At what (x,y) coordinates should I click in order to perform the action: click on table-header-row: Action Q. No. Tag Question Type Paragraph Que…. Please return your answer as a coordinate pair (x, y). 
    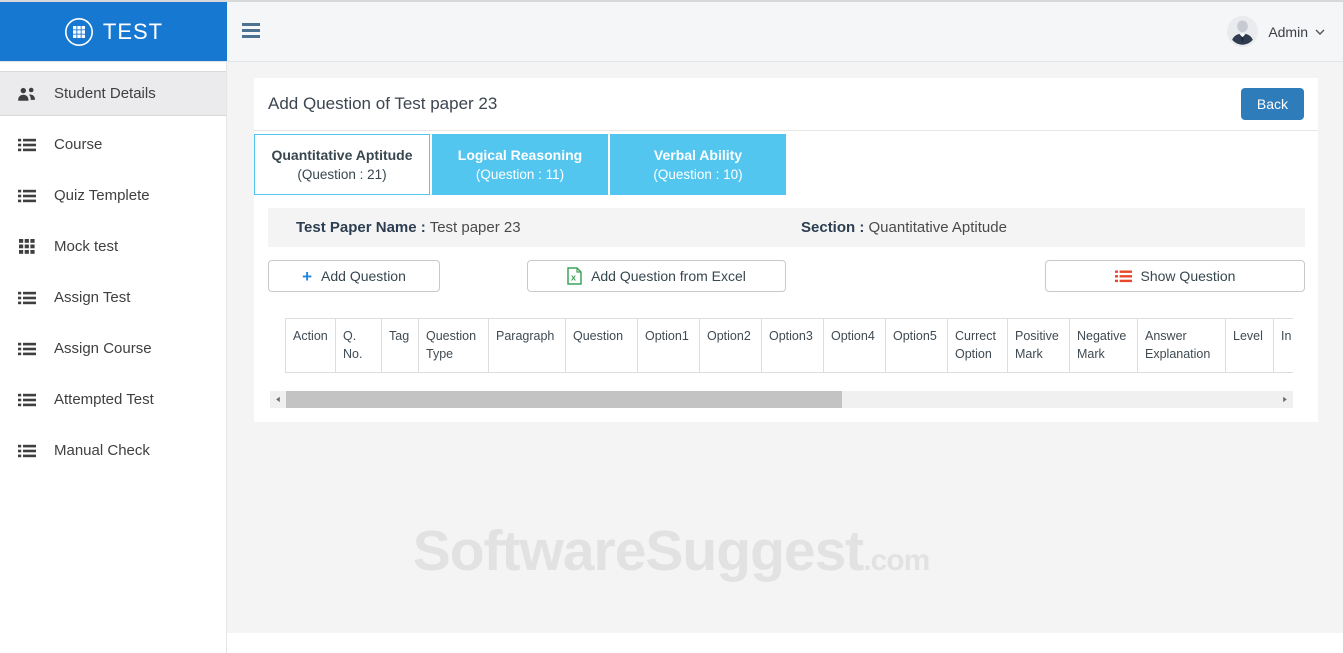
    Looking at the image, I should click on (789, 345).